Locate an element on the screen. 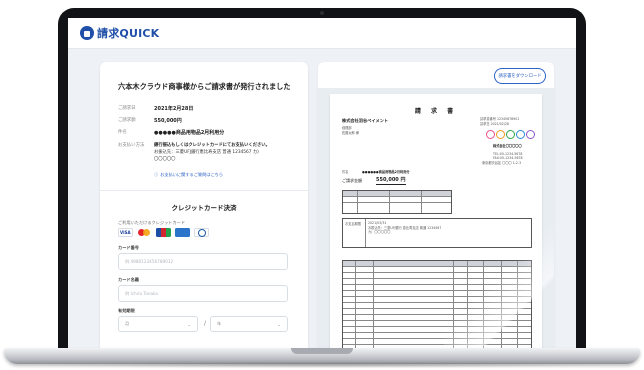 This screenshot has height=370, width=644. company-stamps is located at coordinates (510, 134).